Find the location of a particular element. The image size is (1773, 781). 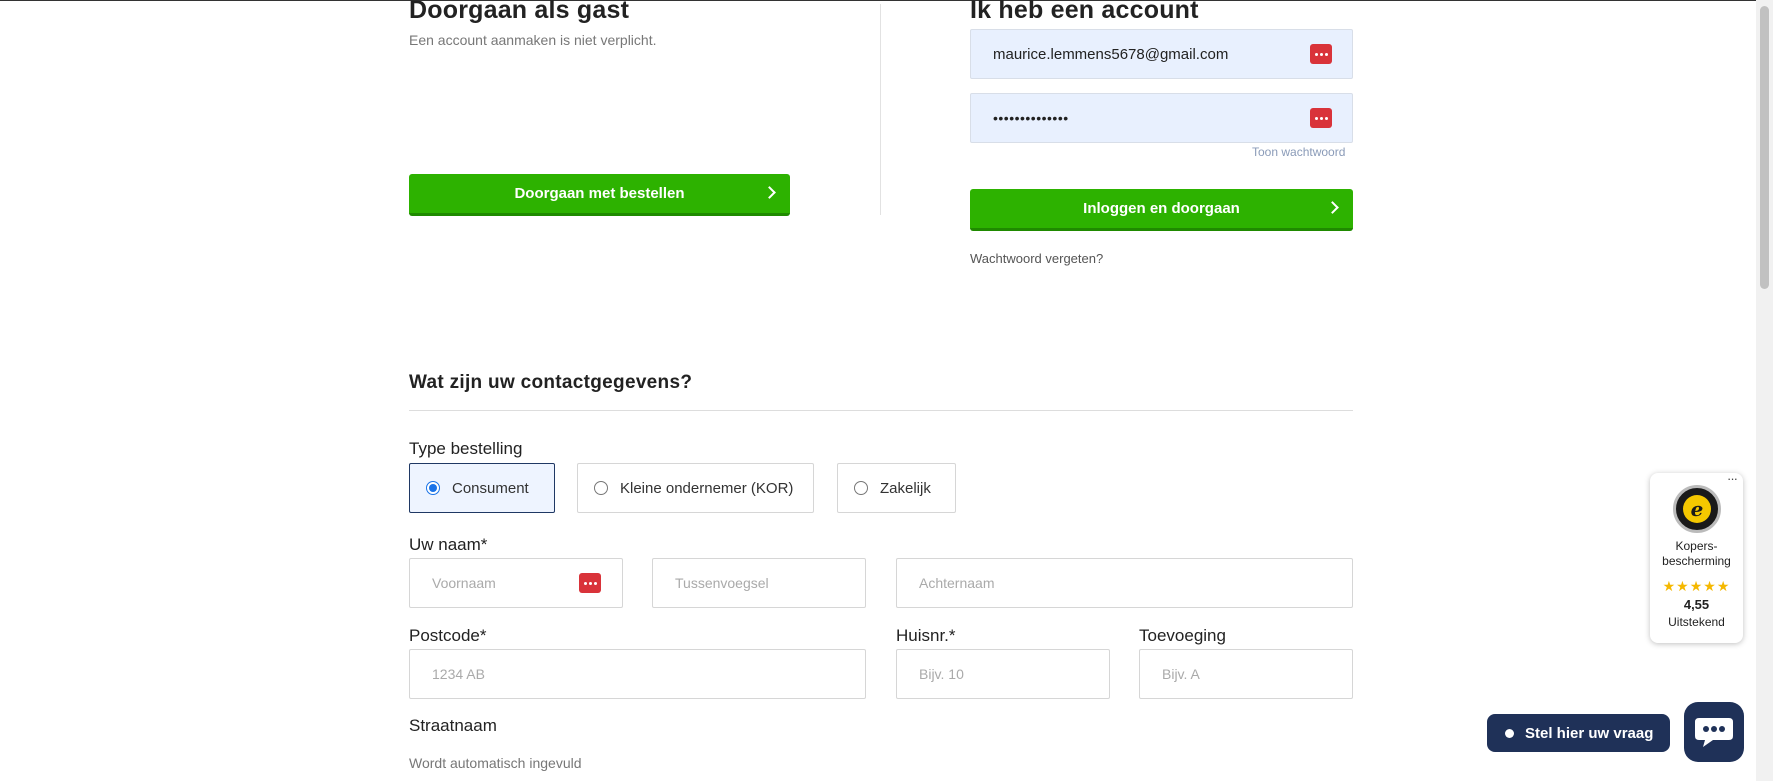

email-value: maurice.lemmens5678@gmail.com is located at coordinates (1111, 54).